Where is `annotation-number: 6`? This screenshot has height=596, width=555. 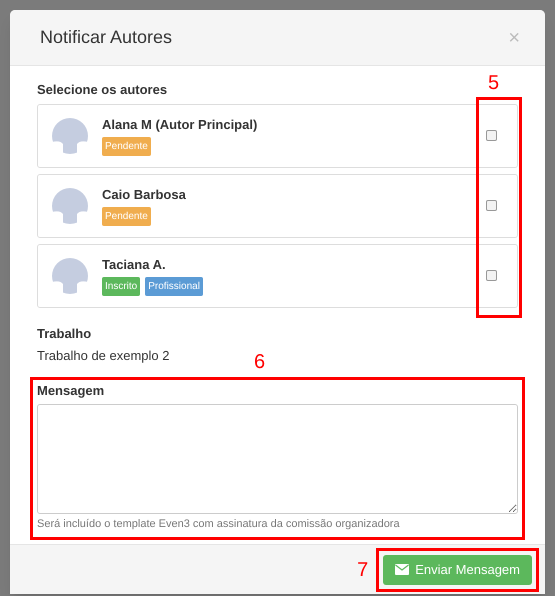
annotation-number: 6 is located at coordinates (260, 362).